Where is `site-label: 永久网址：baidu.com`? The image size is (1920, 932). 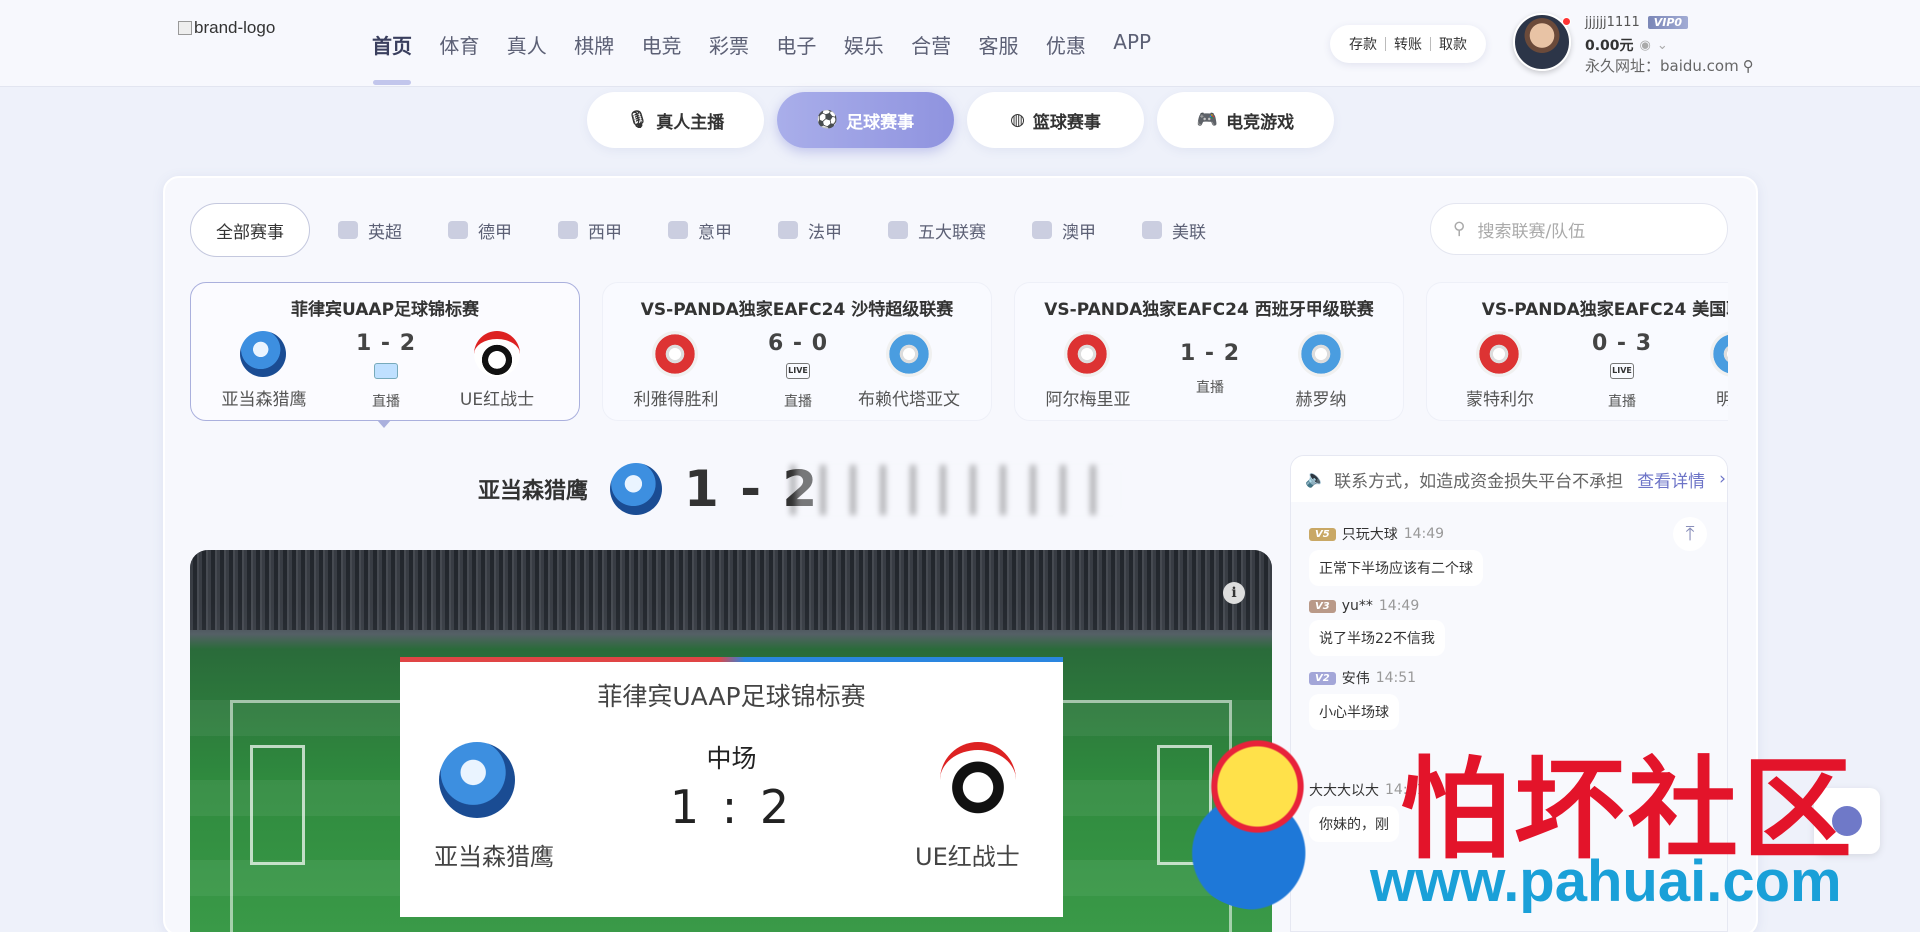
site-label: 永久网址：baidu.com is located at coordinates (1662, 66).